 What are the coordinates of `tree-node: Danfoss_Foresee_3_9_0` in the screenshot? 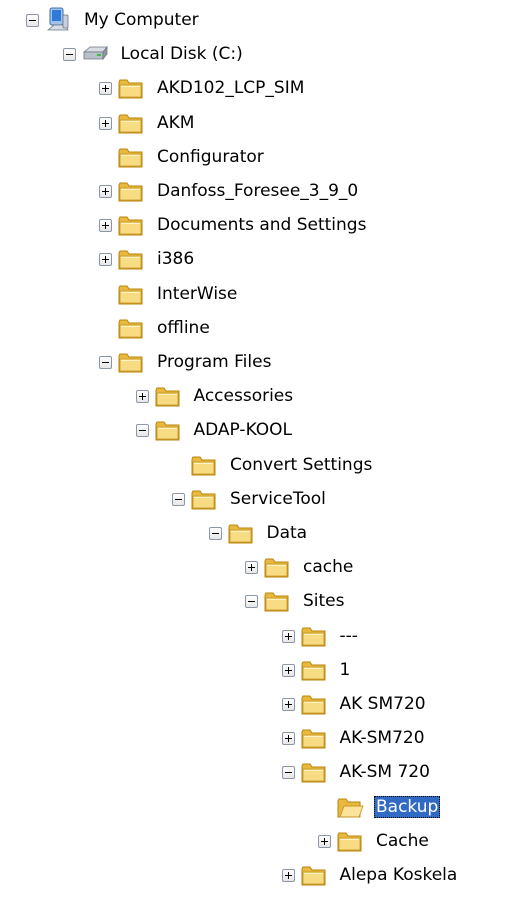 It's located at (252, 191).